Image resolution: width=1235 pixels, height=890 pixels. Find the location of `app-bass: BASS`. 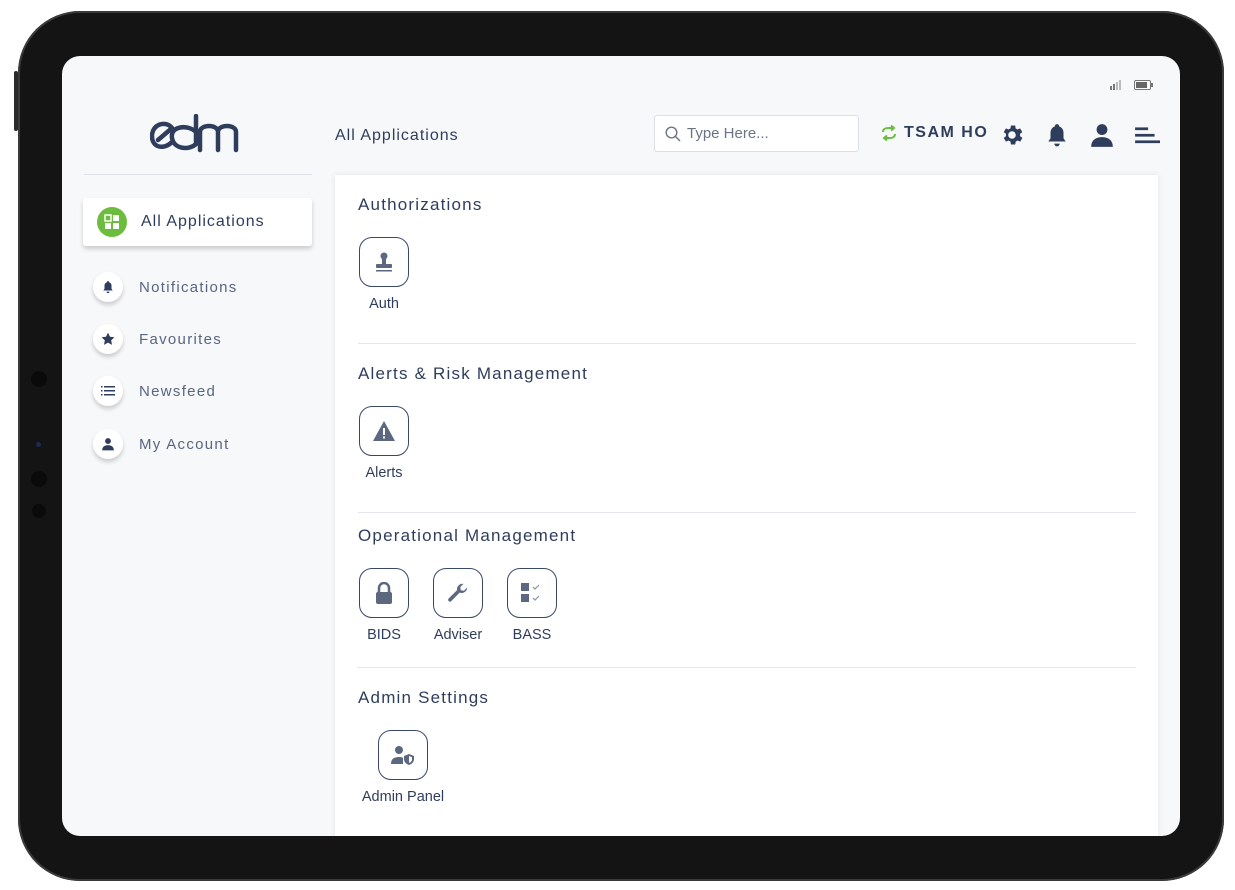

app-bass: BASS is located at coordinates (532, 605).